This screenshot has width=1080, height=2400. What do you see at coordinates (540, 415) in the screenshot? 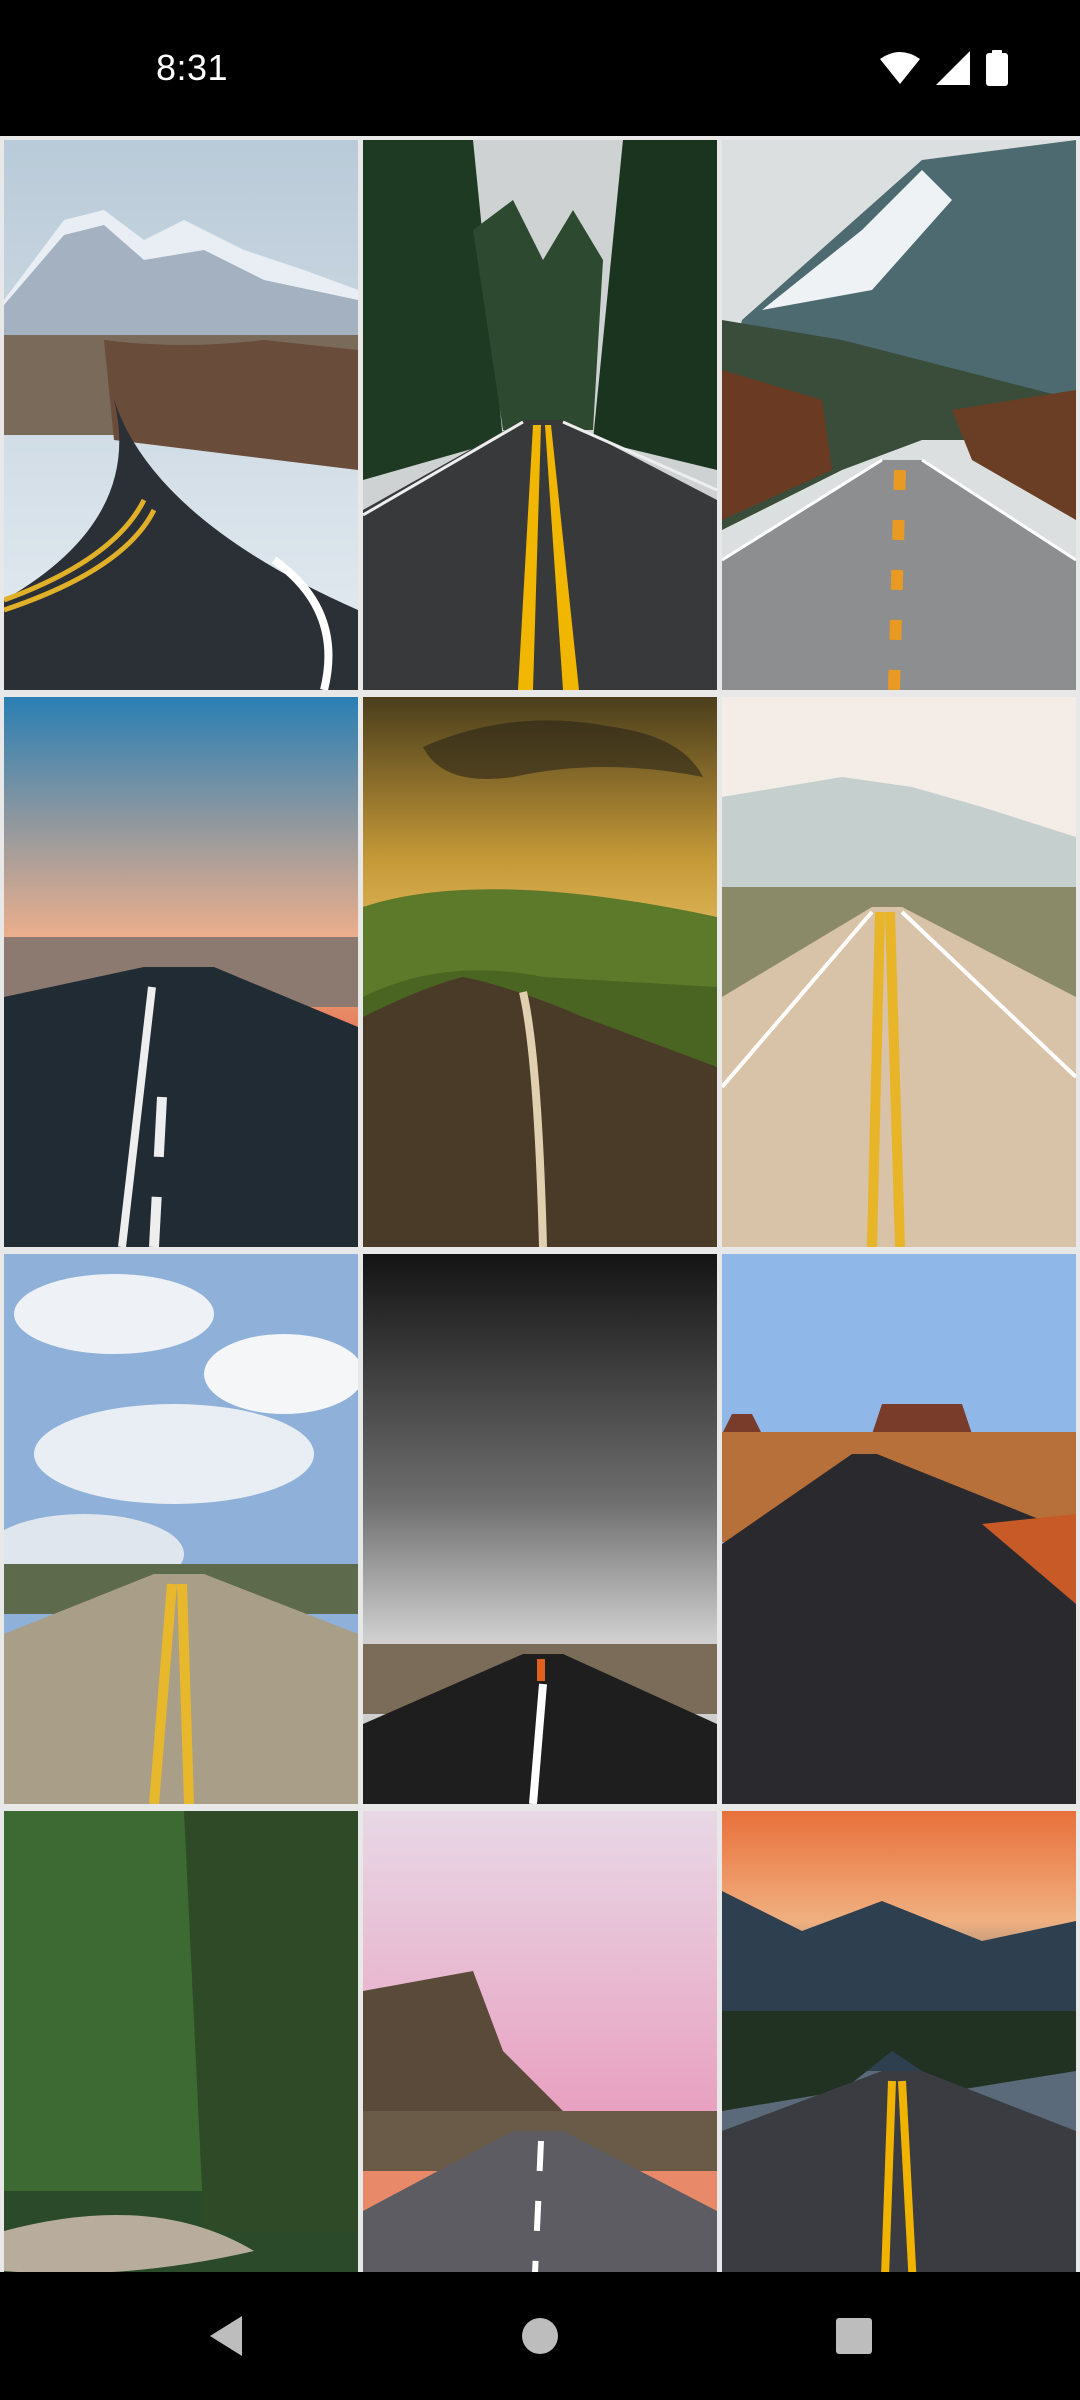
I see `photo-tile-forest-road-yellow-lines` at bounding box center [540, 415].